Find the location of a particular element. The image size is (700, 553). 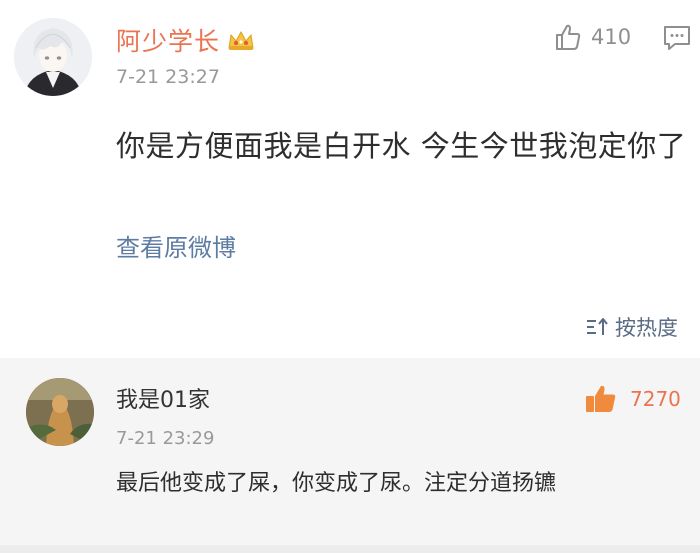

comment-bubble-icon is located at coordinates (677, 38).